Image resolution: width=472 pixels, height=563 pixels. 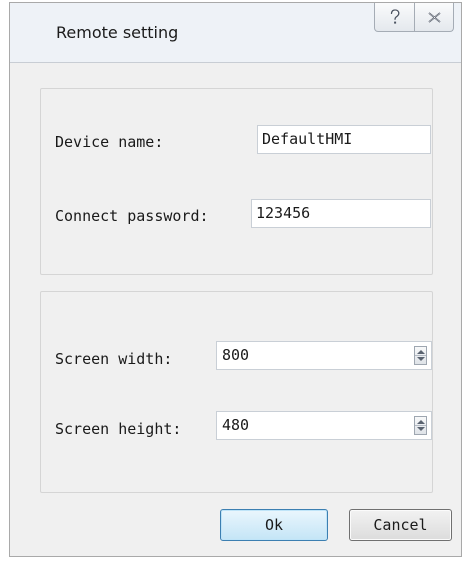 What do you see at coordinates (235, 33) in the screenshot?
I see `title-bar: Remote setting` at bounding box center [235, 33].